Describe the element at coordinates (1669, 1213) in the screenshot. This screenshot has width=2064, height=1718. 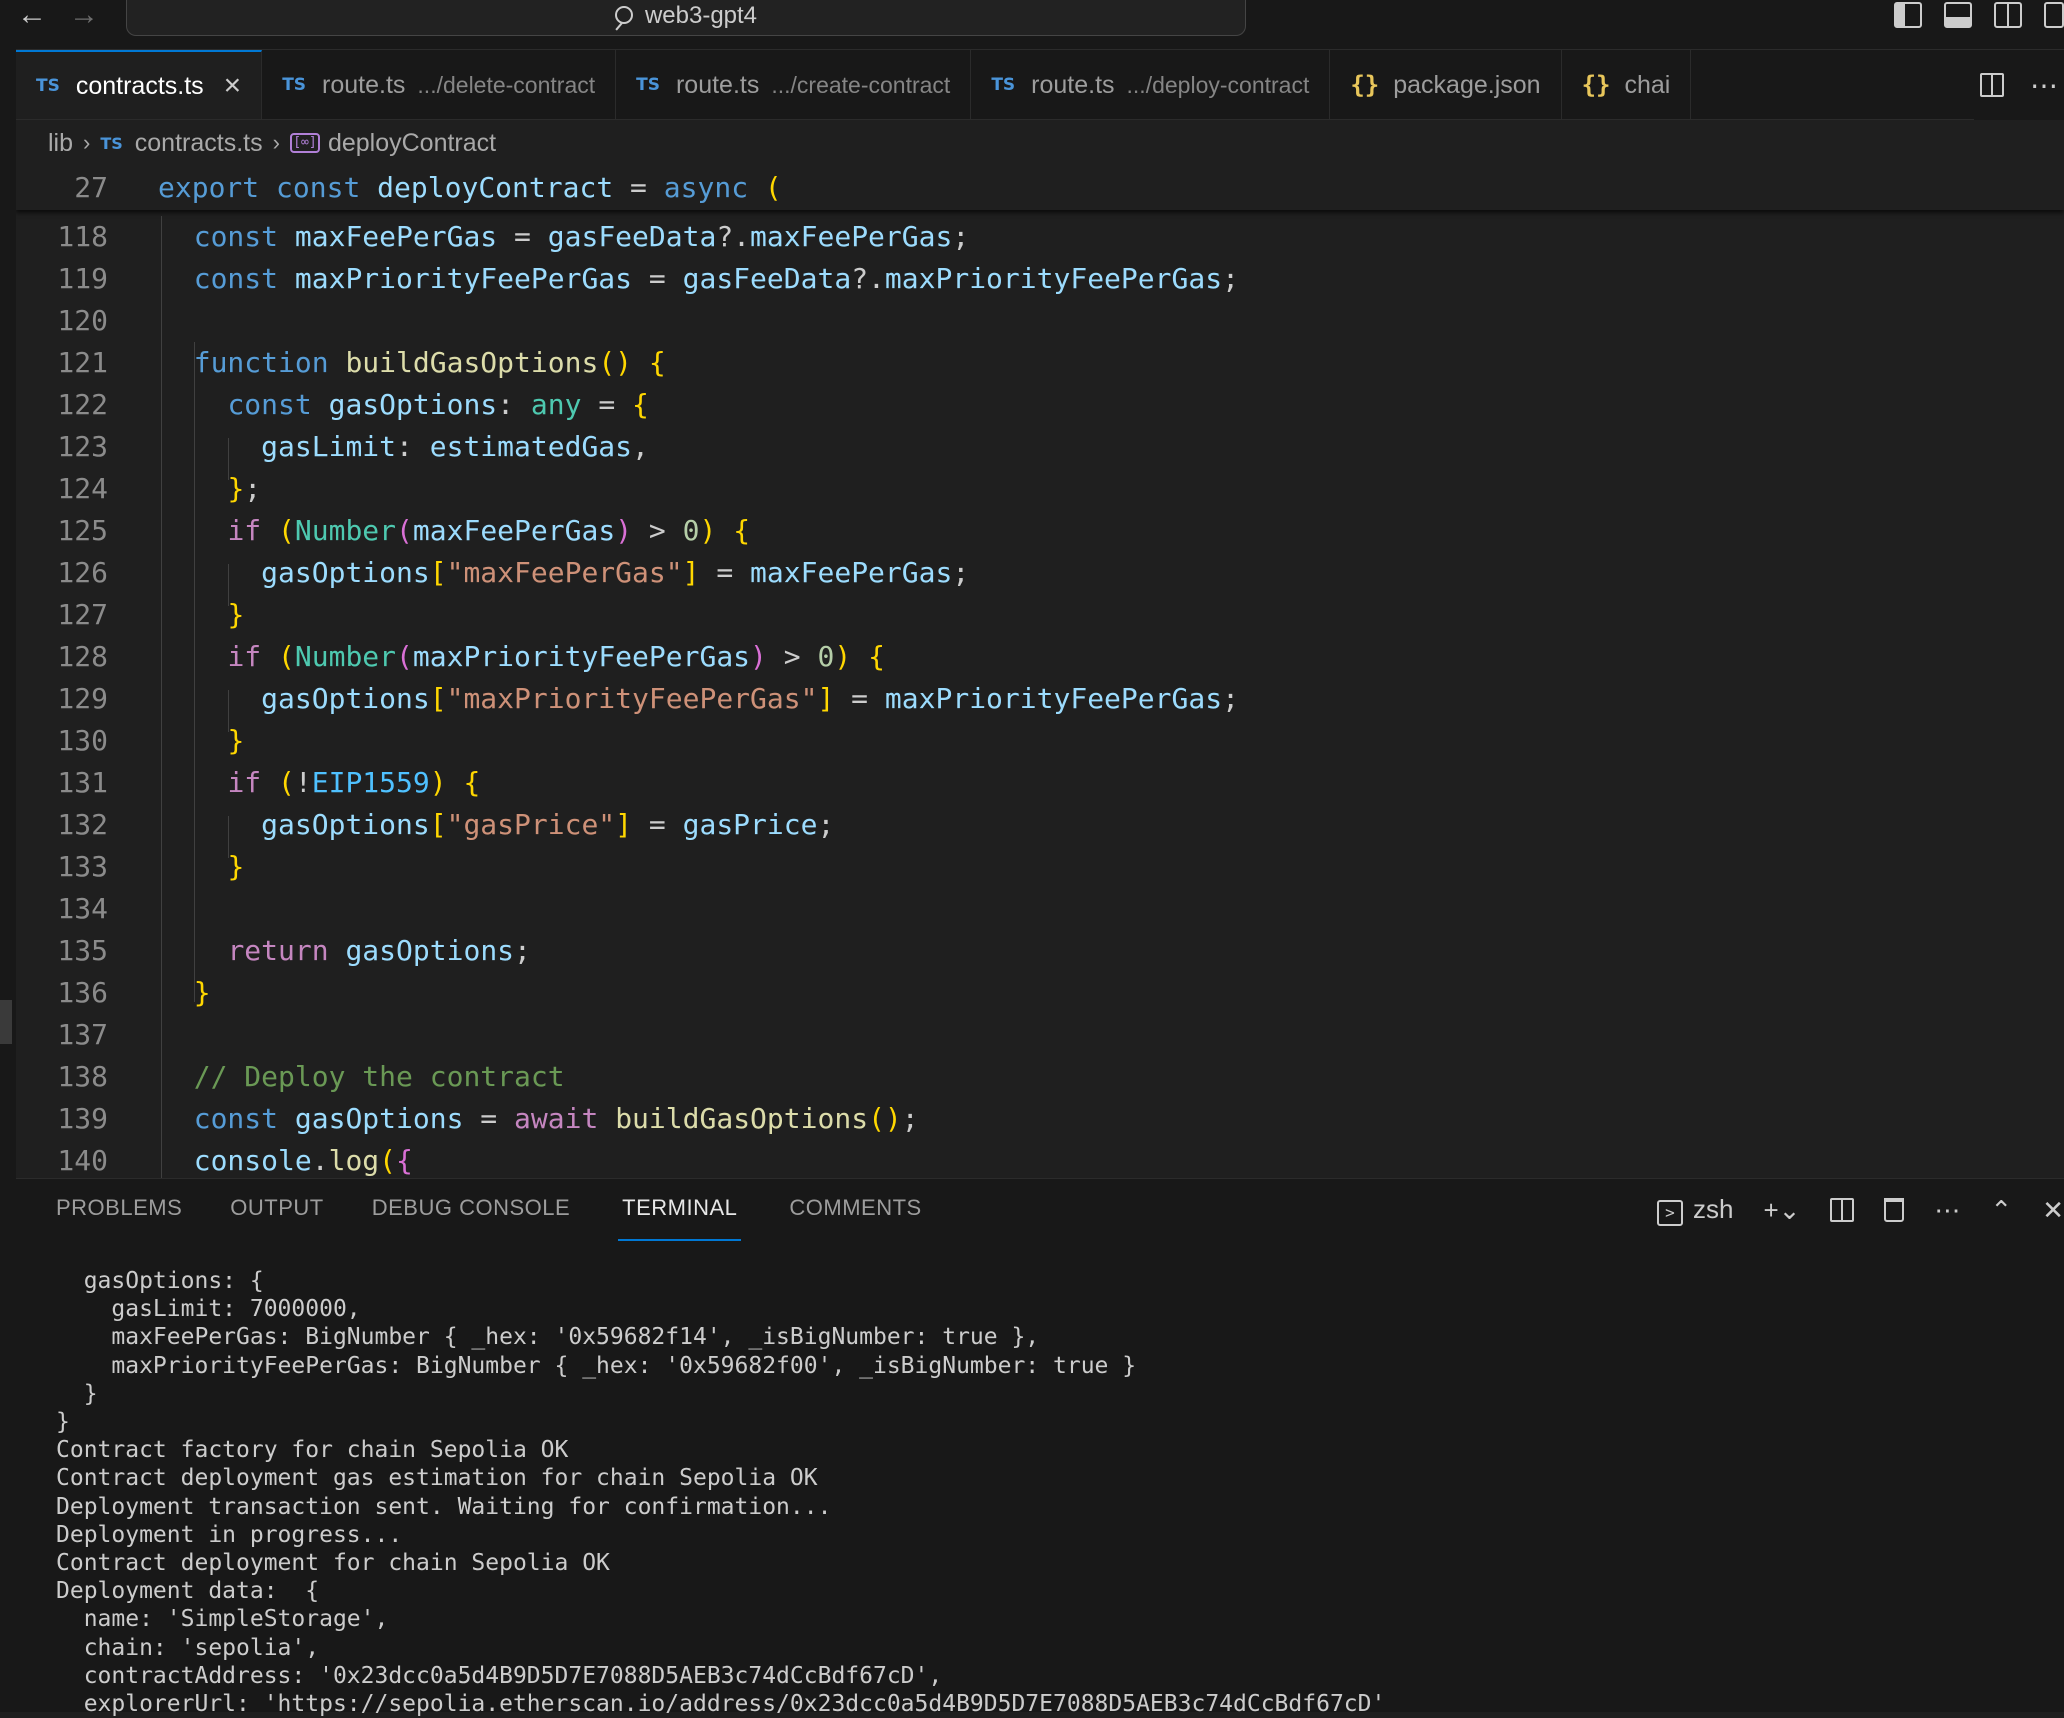
I see `terminal-icon: >` at that location.